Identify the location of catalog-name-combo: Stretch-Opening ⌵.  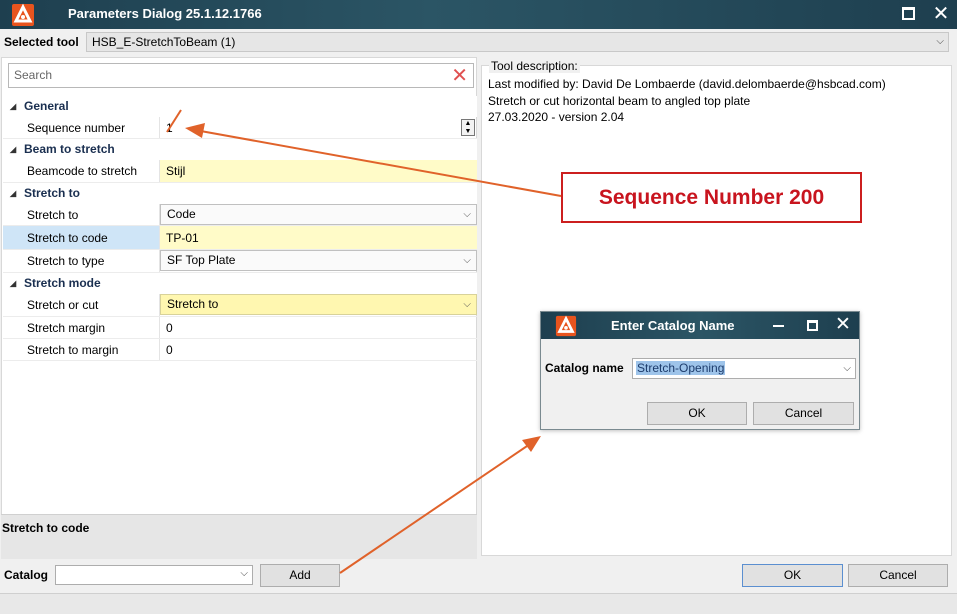
(744, 368).